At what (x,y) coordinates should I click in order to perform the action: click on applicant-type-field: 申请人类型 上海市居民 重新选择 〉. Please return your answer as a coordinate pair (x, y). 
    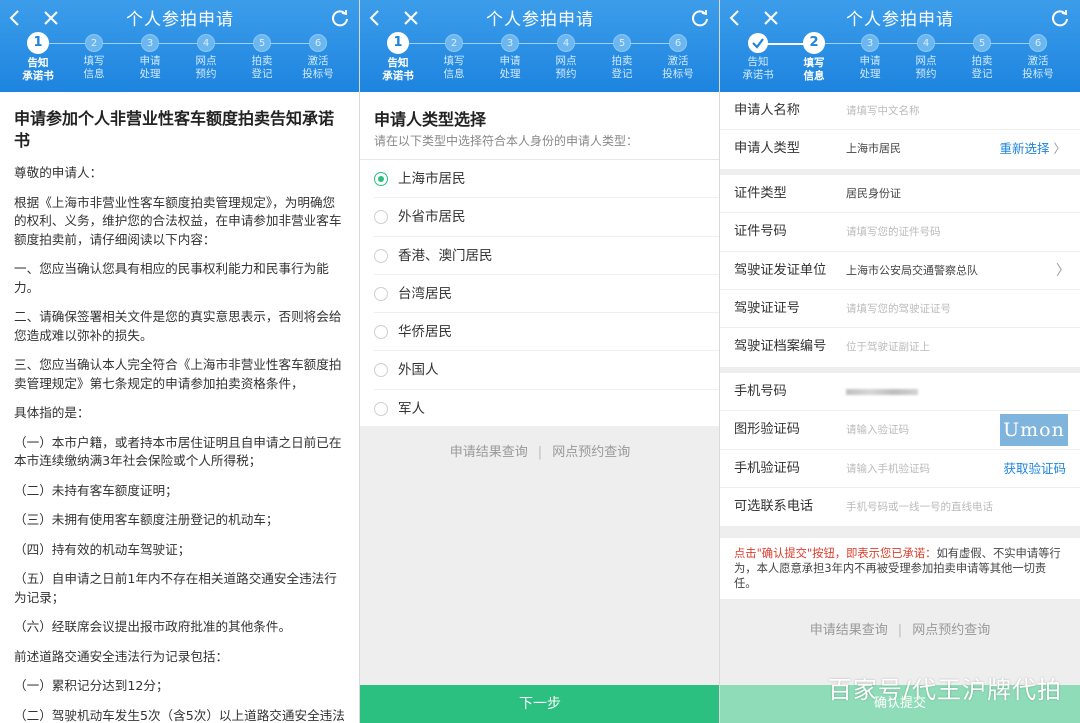
    Looking at the image, I should click on (900, 149).